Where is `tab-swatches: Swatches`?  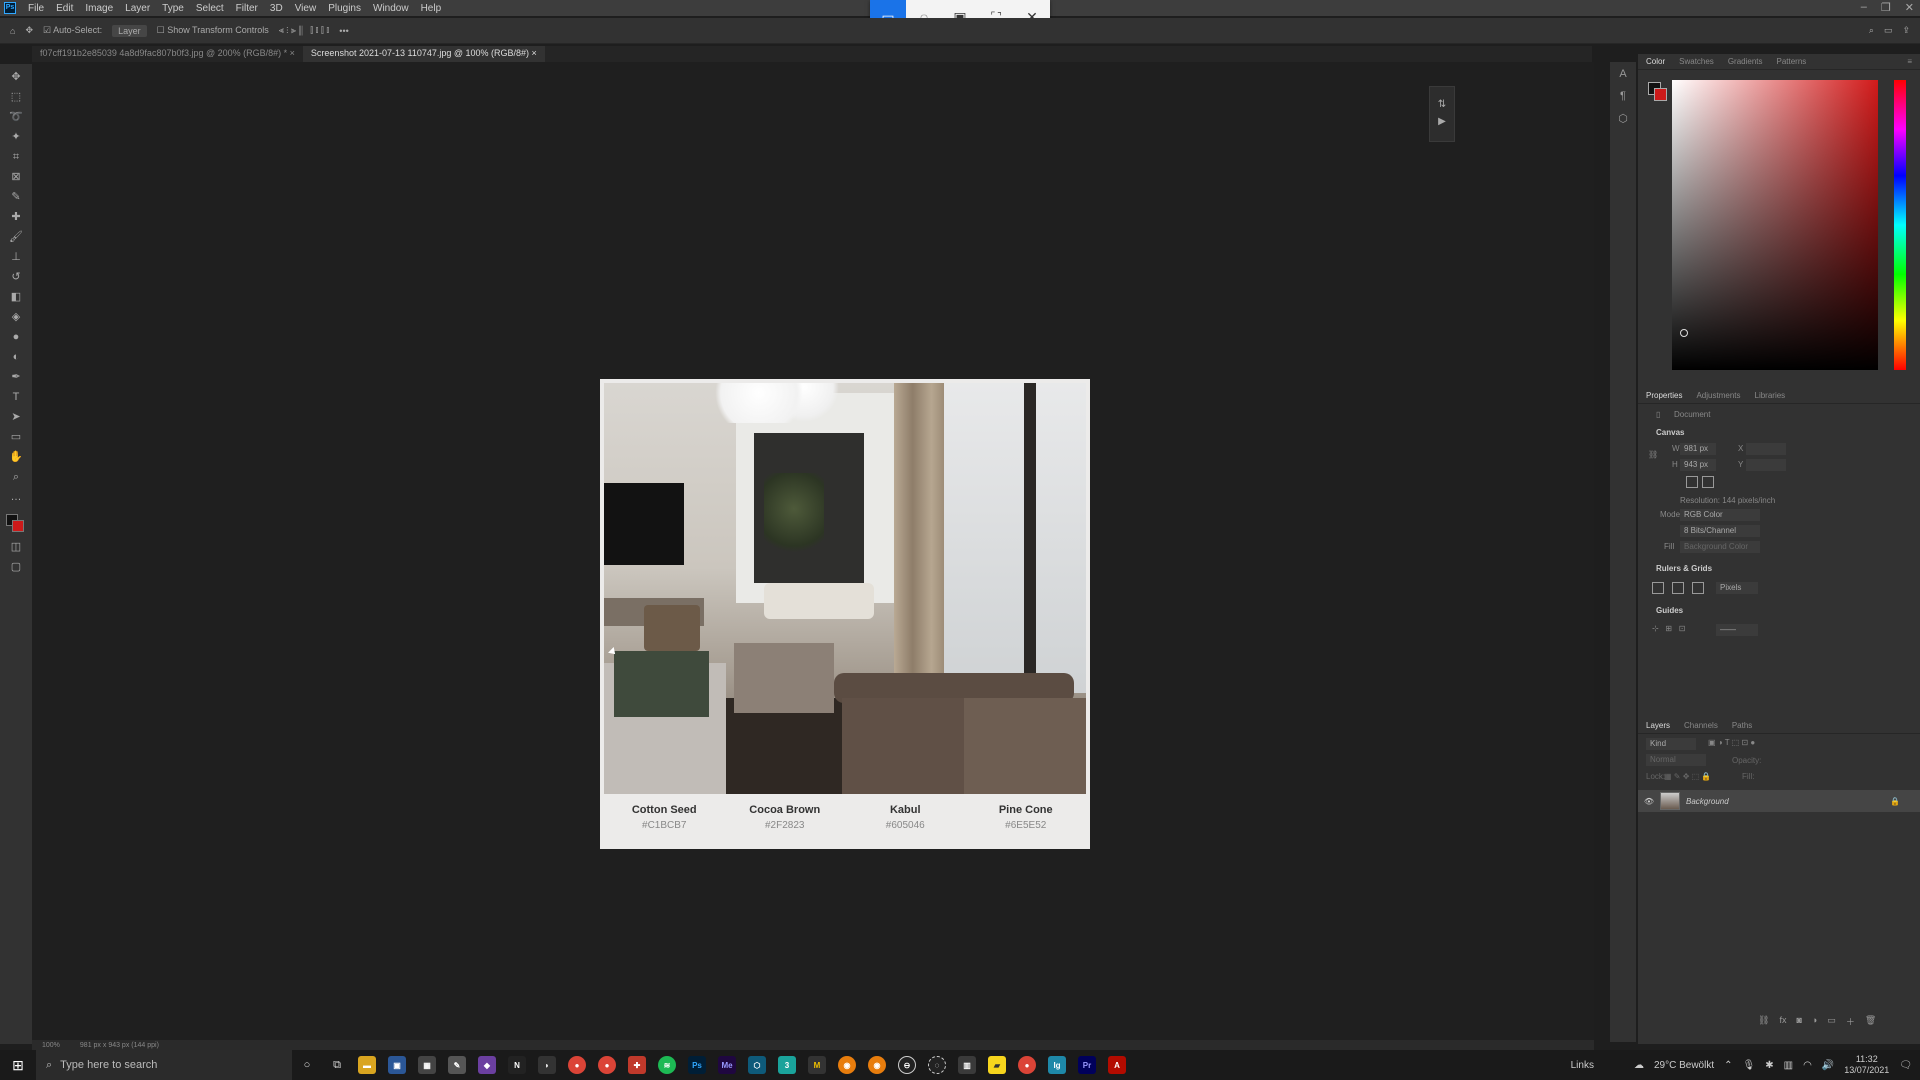 tab-swatches: Swatches is located at coordinates (1696, 61).